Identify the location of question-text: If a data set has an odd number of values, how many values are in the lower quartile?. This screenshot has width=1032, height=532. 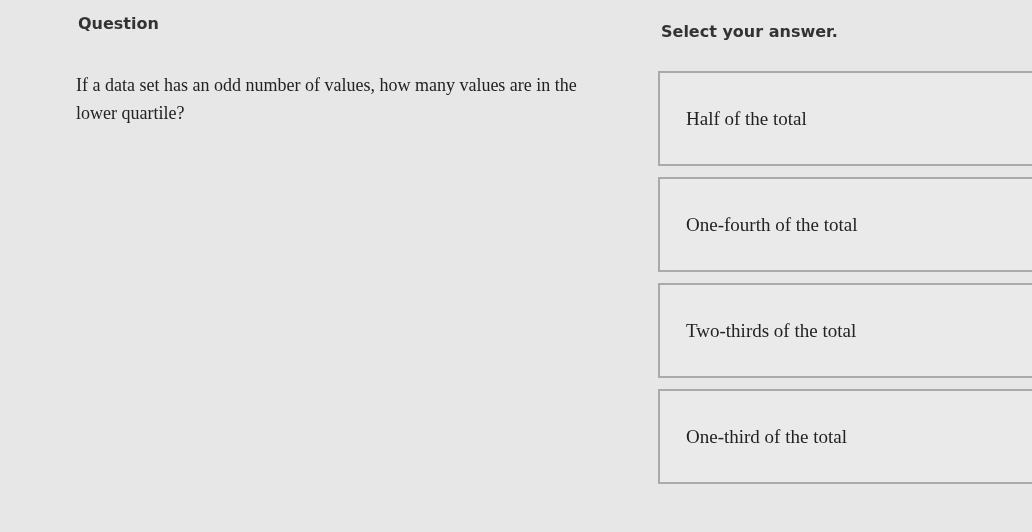
(327, 99).